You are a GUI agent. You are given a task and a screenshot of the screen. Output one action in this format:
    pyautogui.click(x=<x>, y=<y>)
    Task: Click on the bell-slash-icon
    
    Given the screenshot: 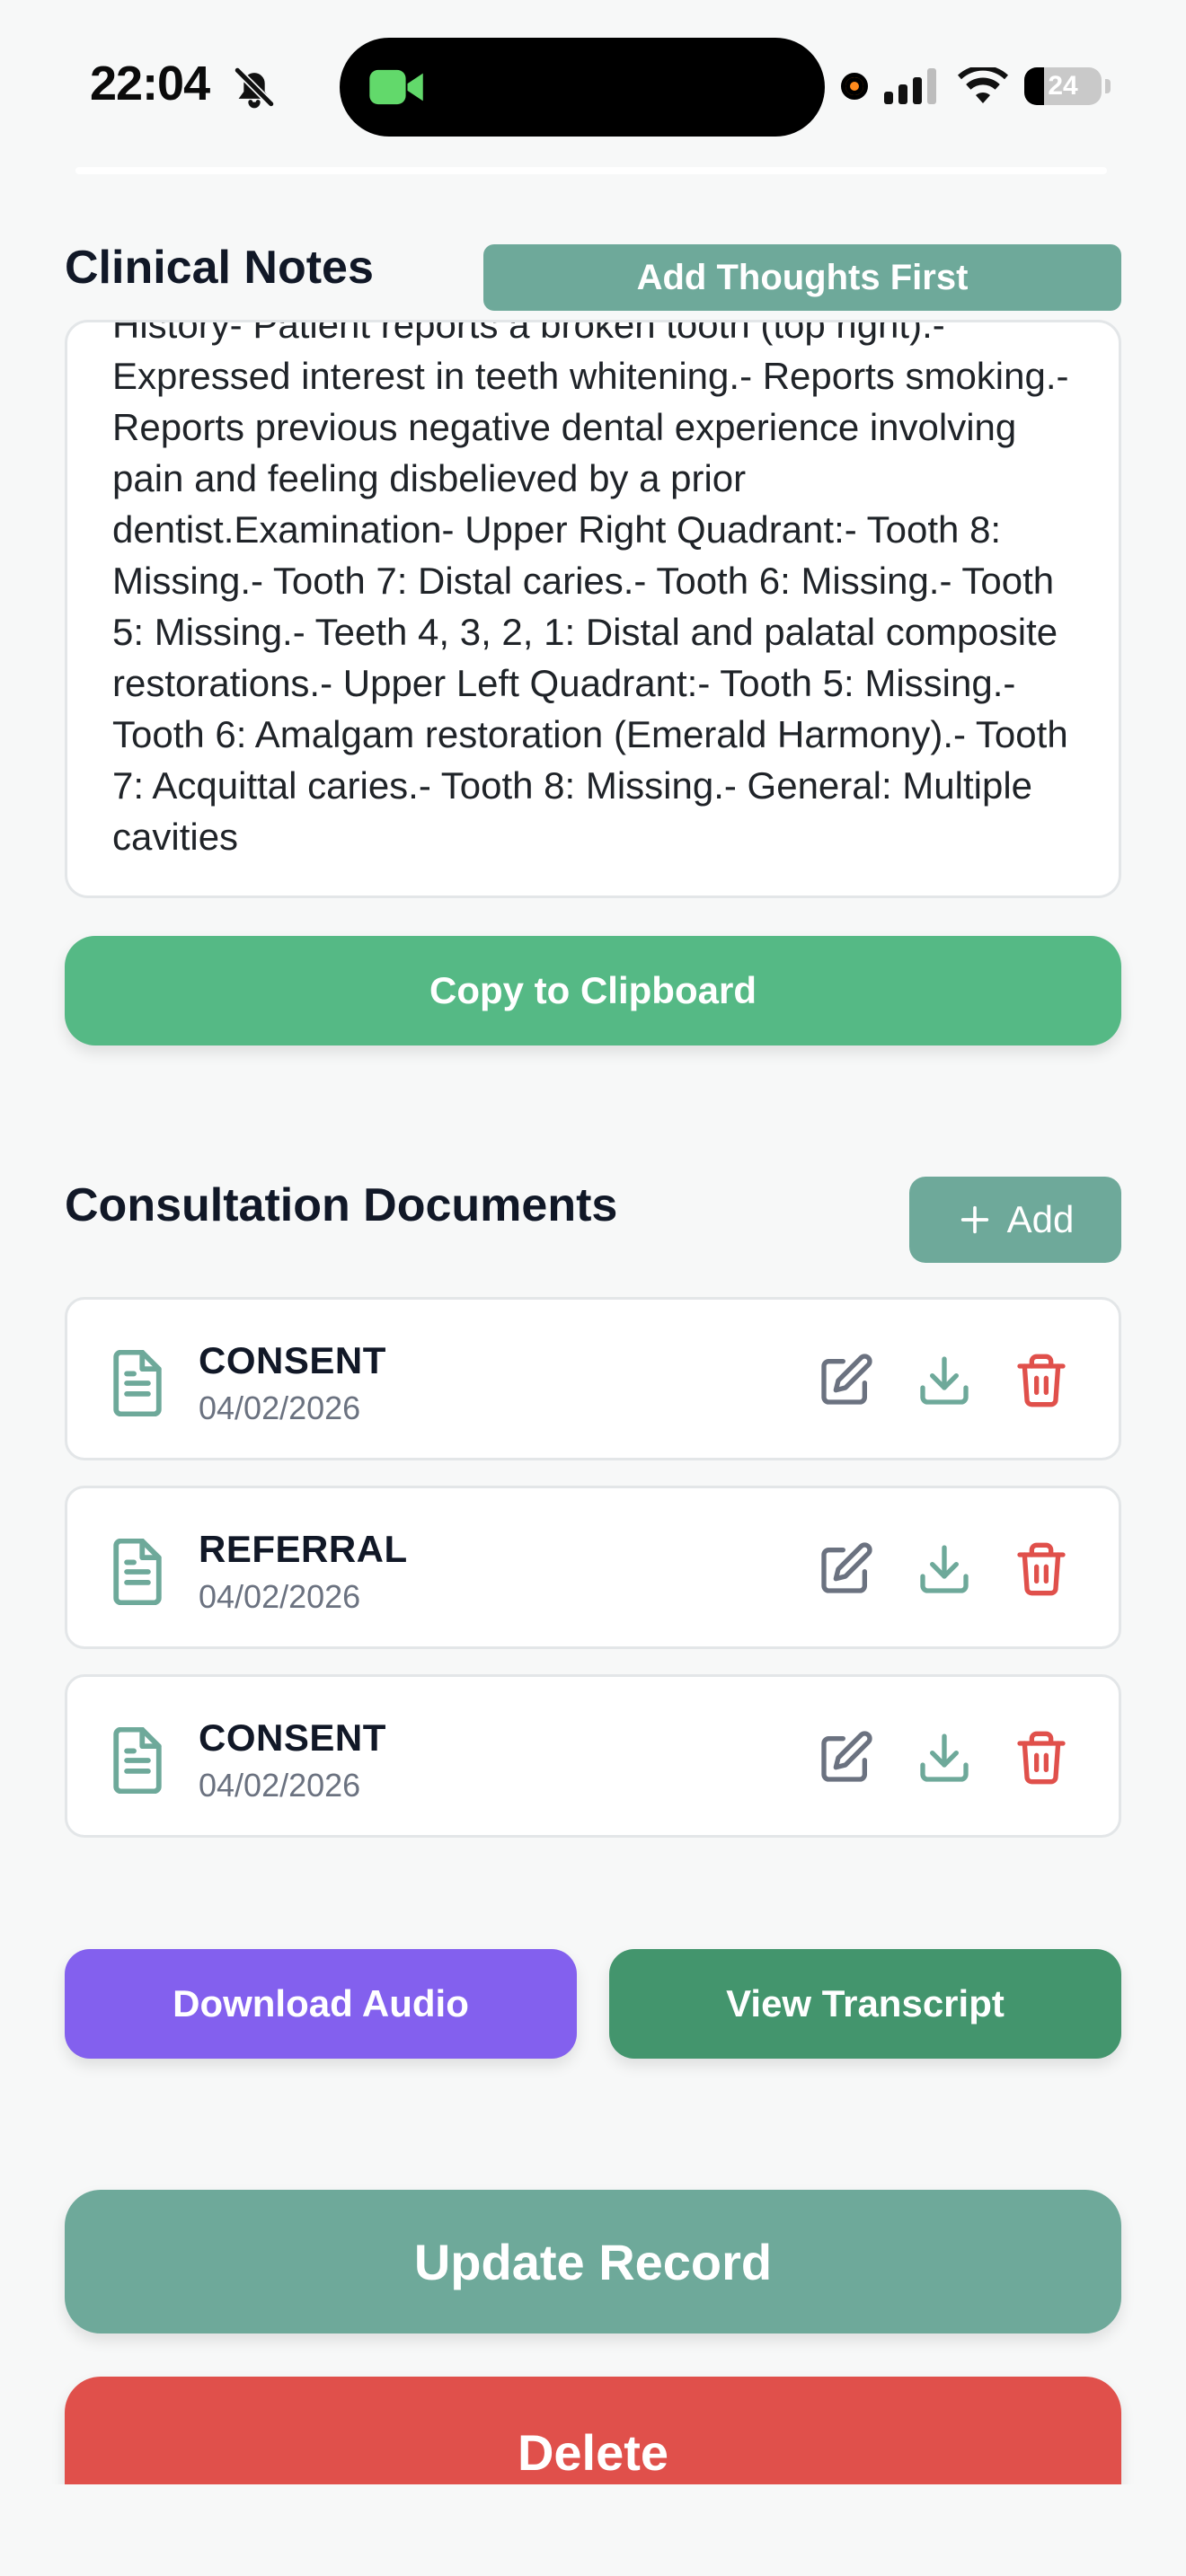 What is the action you would take?
    pyautogui.click(x=254, y=87)
    